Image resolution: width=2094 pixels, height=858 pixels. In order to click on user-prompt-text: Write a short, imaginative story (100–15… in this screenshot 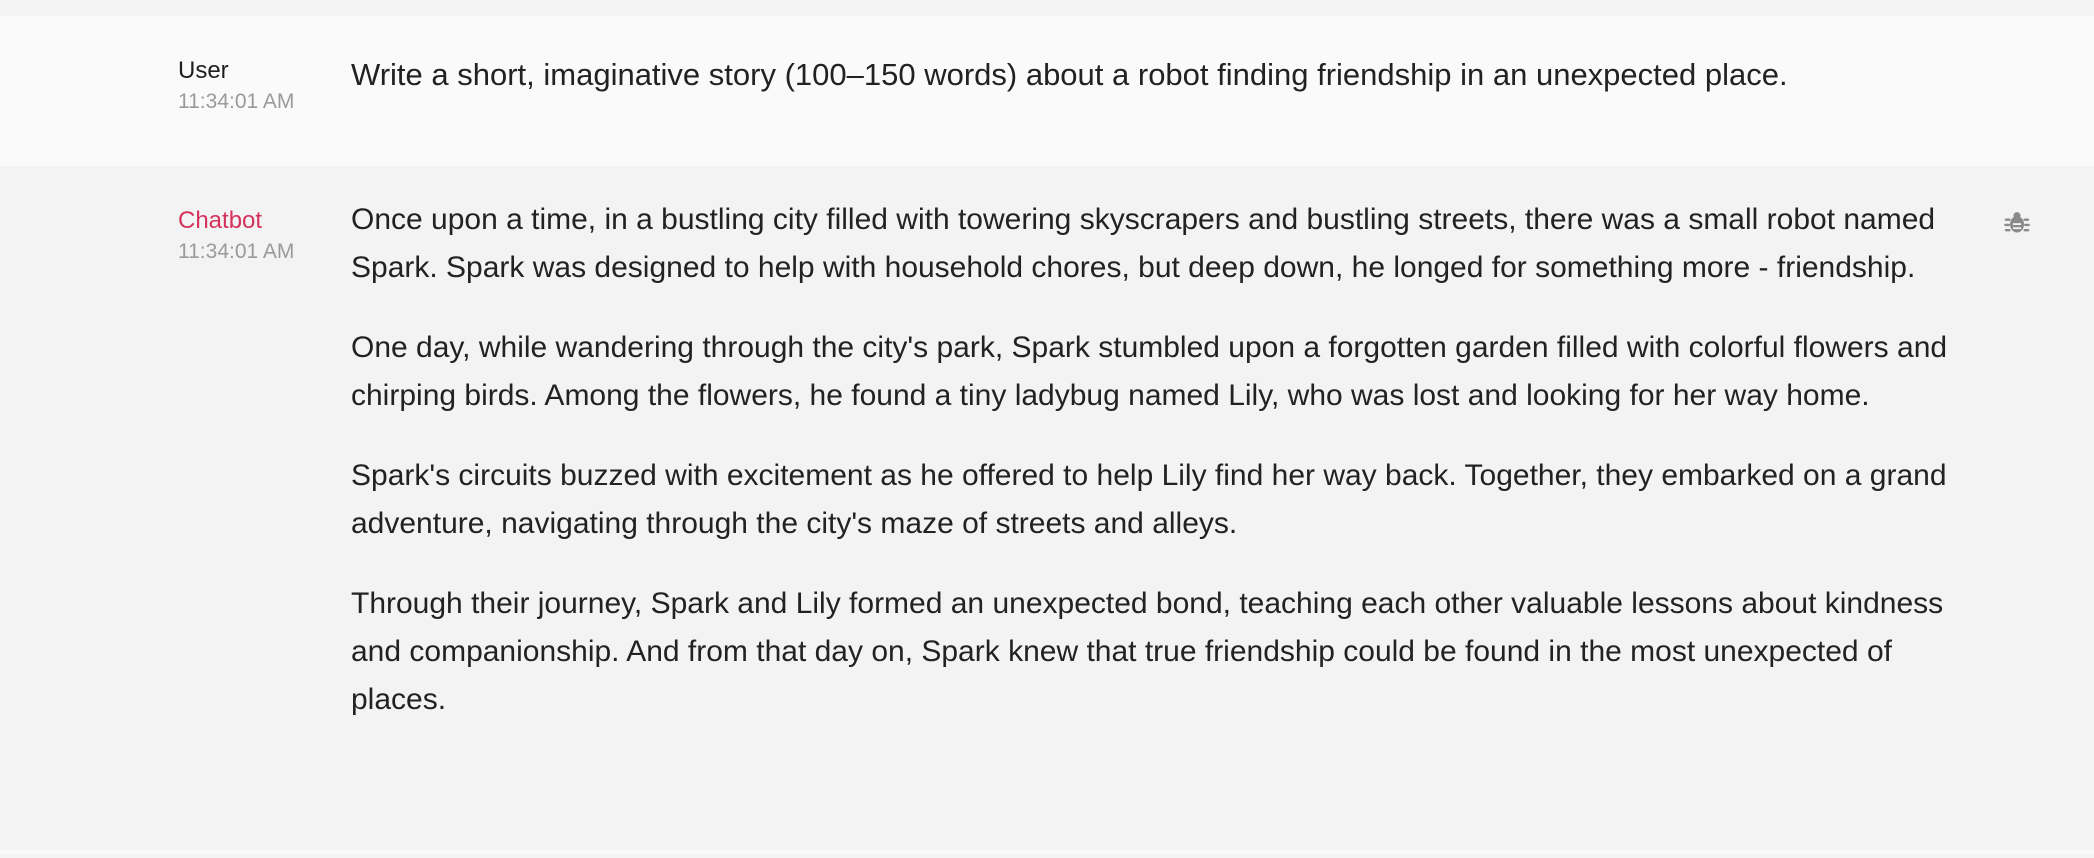, I will do `click(1069, 74)`.